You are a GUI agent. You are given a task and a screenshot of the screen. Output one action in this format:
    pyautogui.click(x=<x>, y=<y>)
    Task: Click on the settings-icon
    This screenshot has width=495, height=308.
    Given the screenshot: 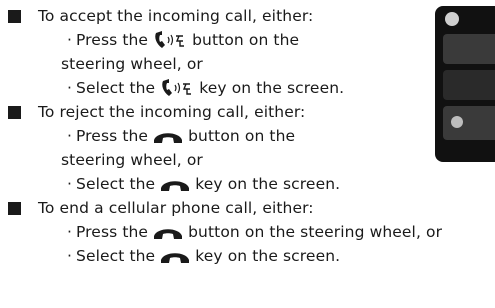 What is the action you would take?
    pyautogui.click(x=457, y=122)
    